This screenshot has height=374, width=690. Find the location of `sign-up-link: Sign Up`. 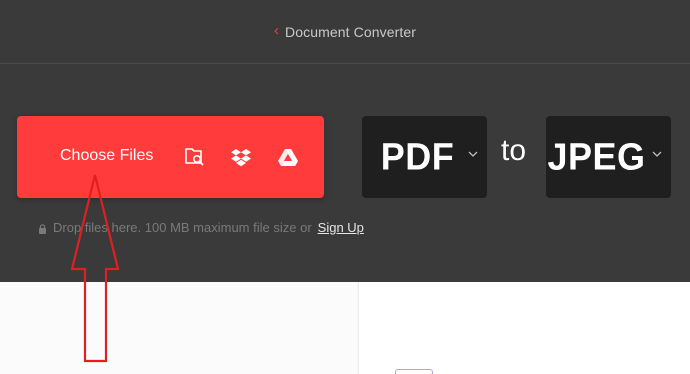

sign-up-link: Sign Up is located at coordinates (341, 227).